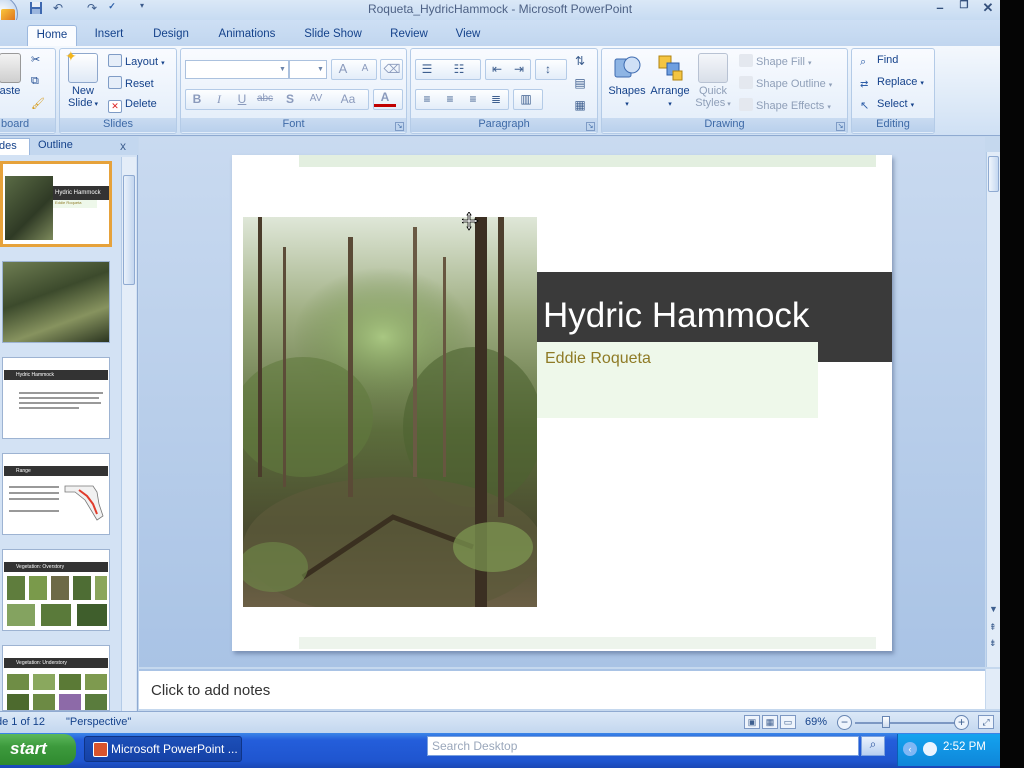  Describe the element at coordinates (840, 126) in the screenshot. I see `drawing-dialog-launcher: ↘` at that location.